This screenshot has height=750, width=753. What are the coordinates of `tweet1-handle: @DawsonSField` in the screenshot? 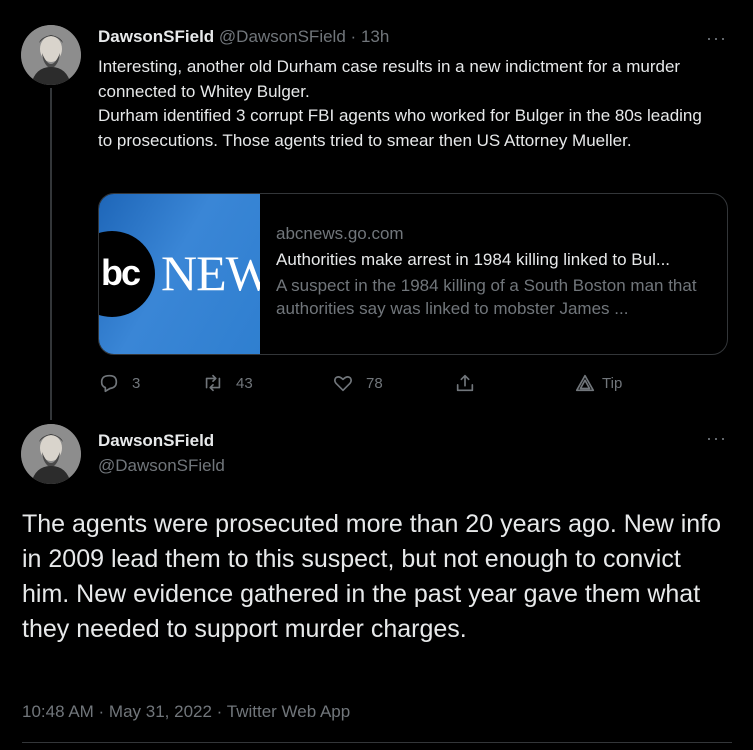 It's located at (282, 36).